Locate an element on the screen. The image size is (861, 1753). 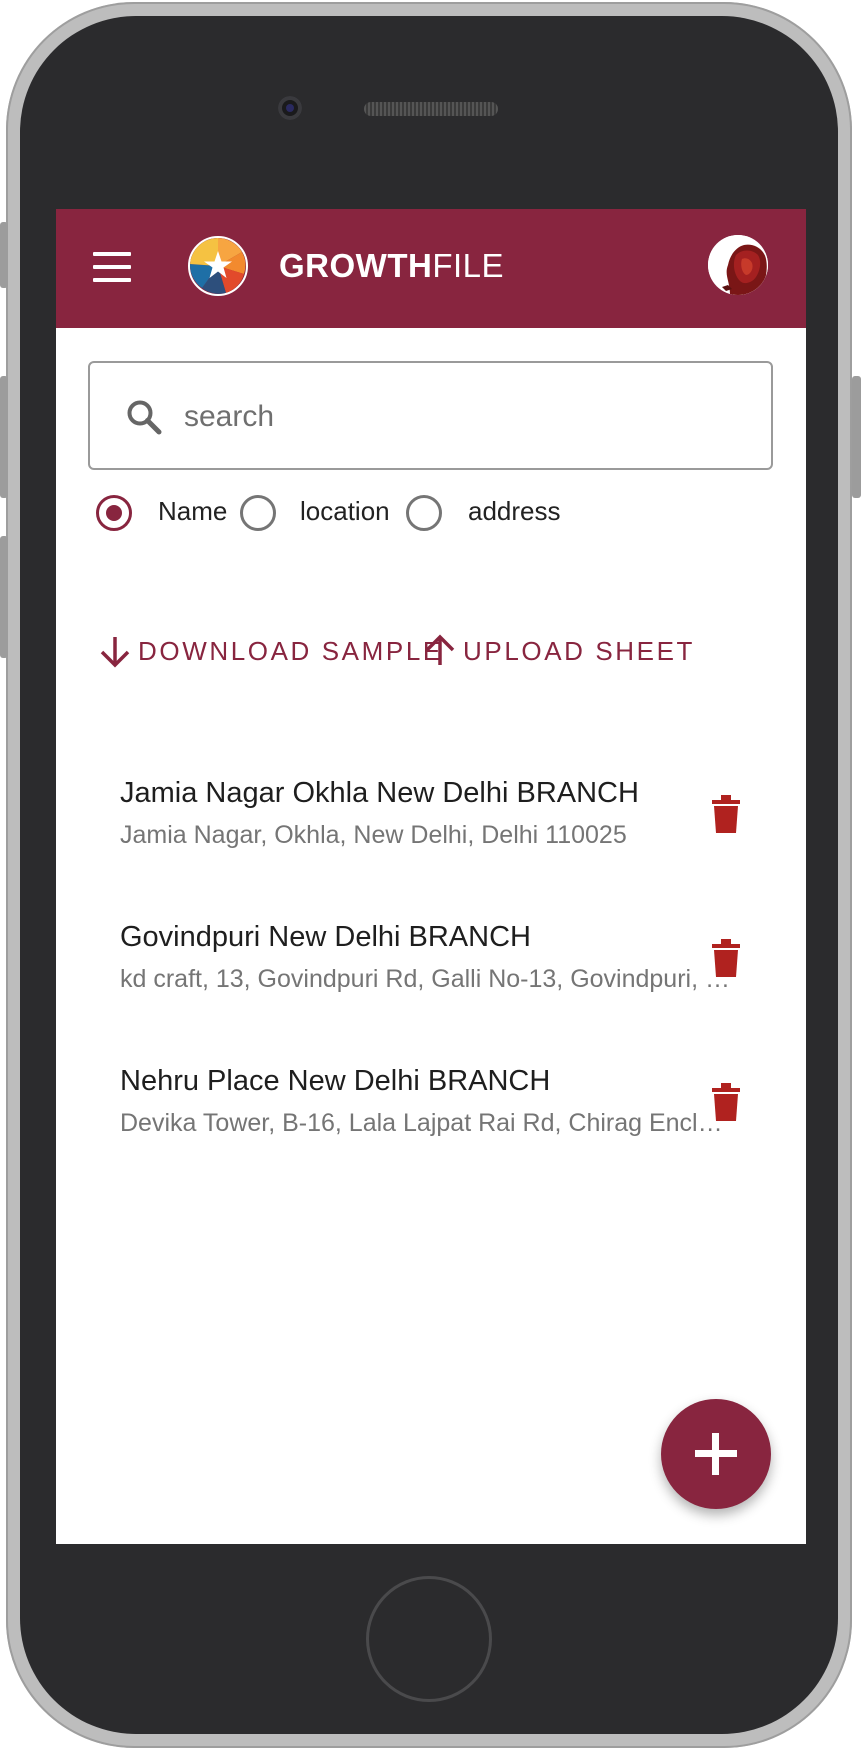
volume-up-button is located at coordinates (4, 437).